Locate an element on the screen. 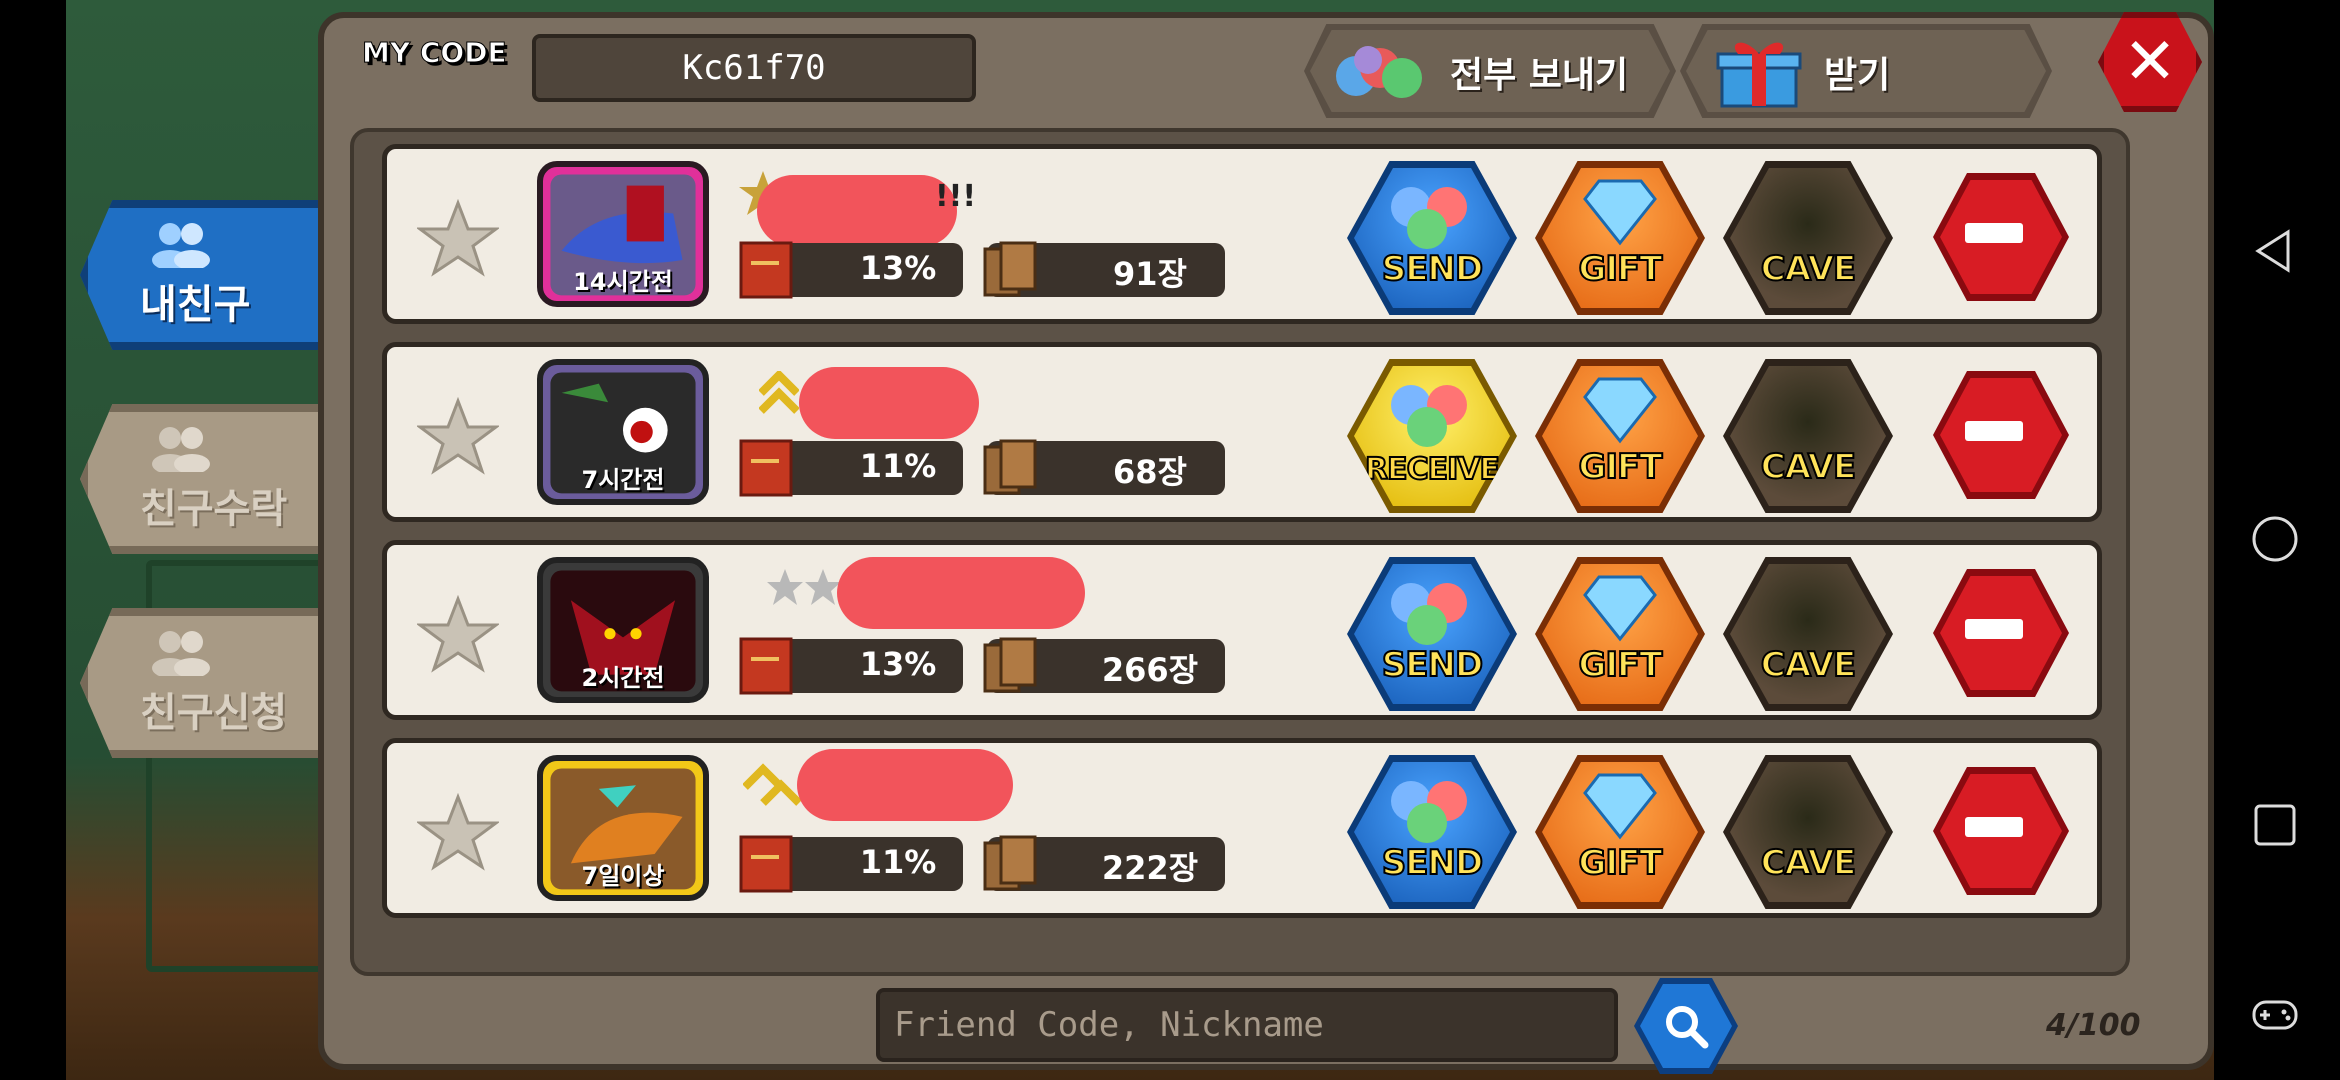 The width and height of the screenshot is (2340, 1080). receive-all-label: 받기 is located at coordinates (1857, 75).